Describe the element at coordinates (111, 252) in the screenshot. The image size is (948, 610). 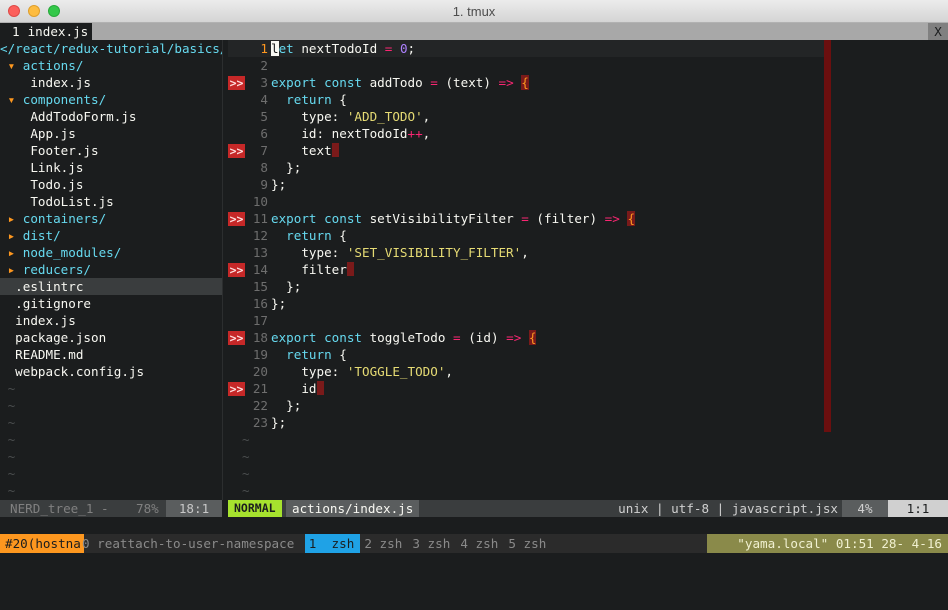
I see `tree-directory: ▸ node_modules/` at that location.